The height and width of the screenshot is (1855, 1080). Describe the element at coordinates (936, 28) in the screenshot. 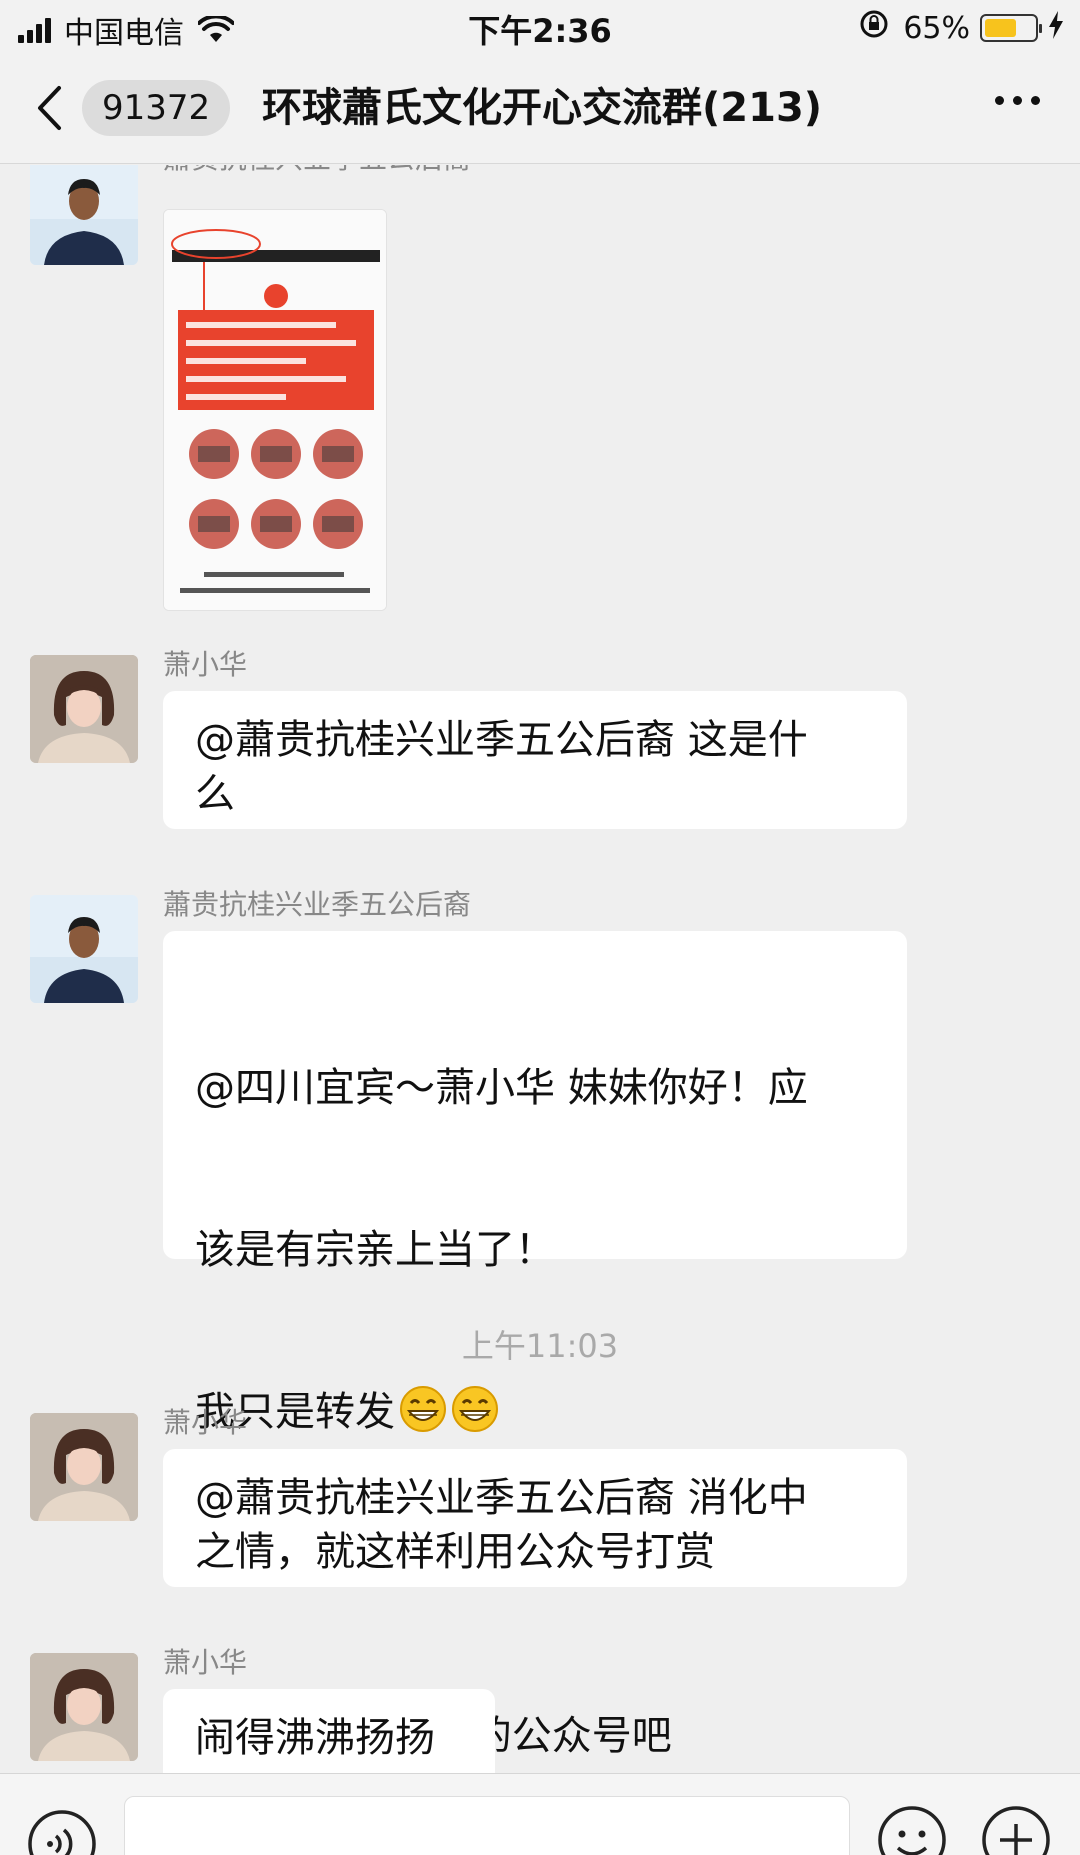

I see `battery-percent: 65%` at that location.